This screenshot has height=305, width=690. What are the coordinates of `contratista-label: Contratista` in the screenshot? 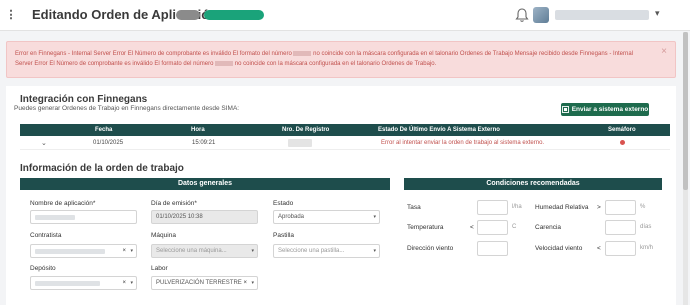 It's located at (46, 235).